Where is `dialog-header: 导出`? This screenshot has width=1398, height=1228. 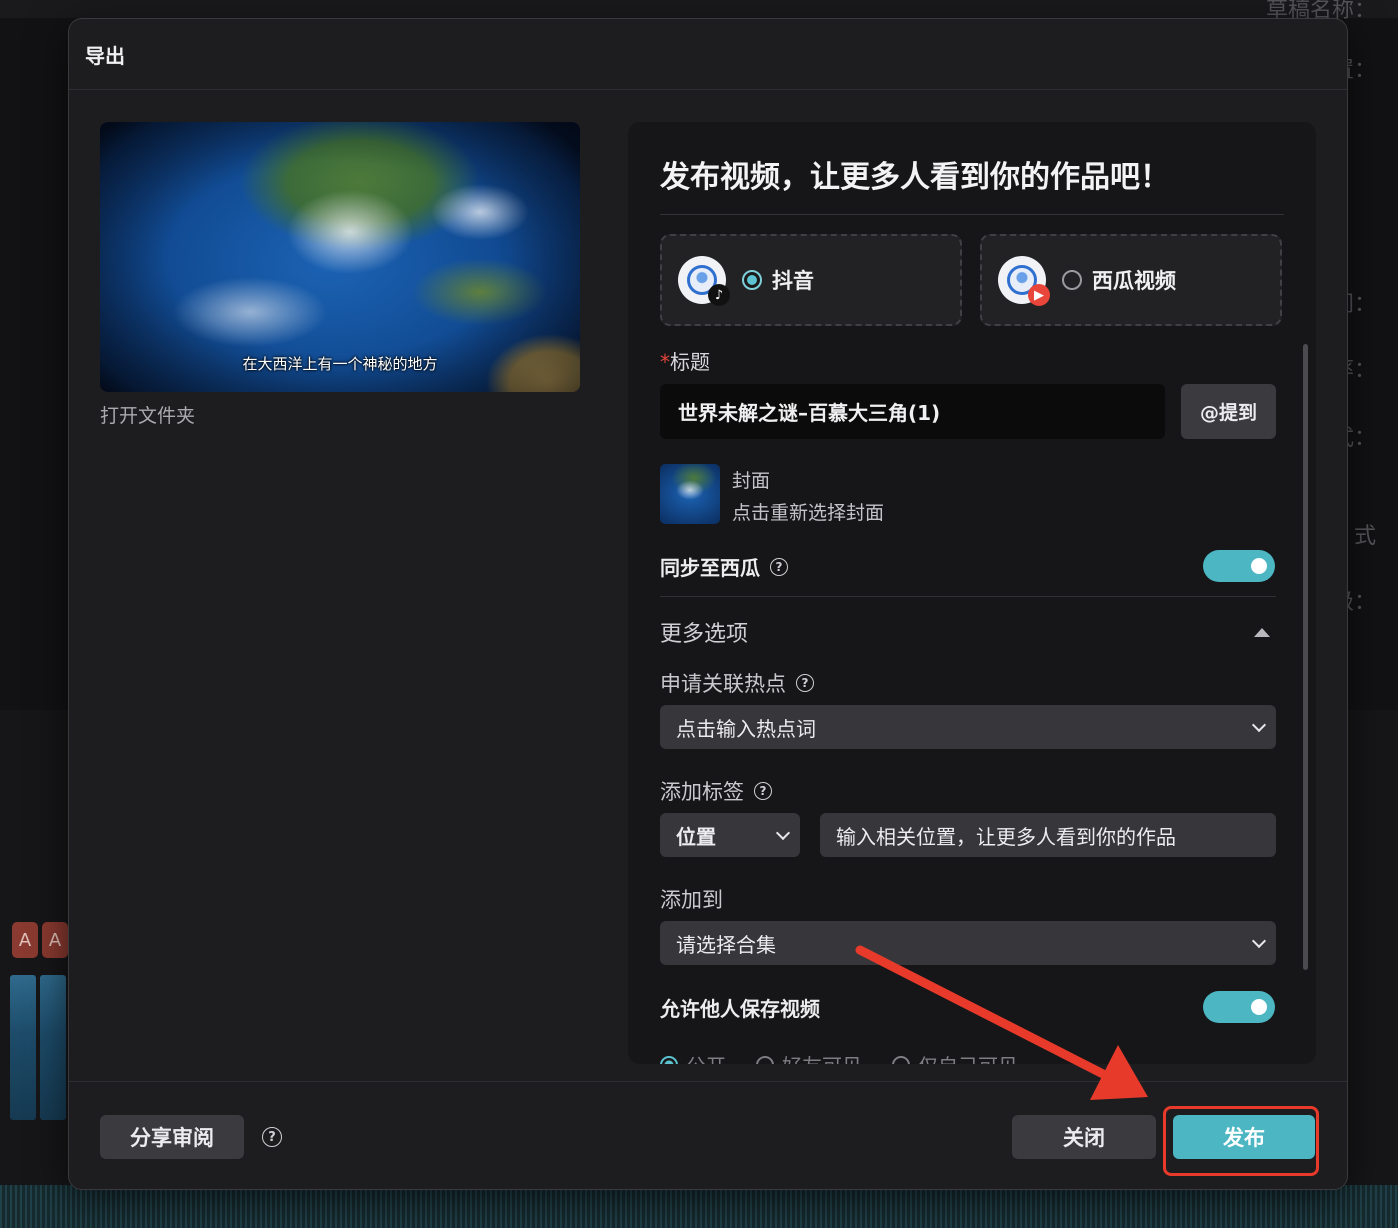 dialog-header: 导出 is located at coordinates (708, 54).